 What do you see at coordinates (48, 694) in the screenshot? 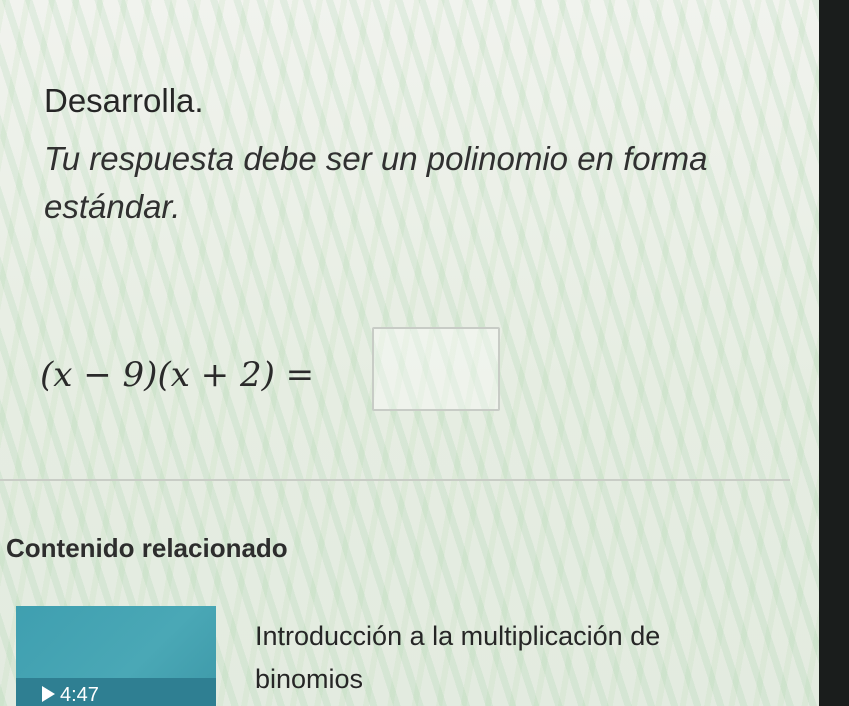
I see `play-icon` at bounding box center [48, 694].